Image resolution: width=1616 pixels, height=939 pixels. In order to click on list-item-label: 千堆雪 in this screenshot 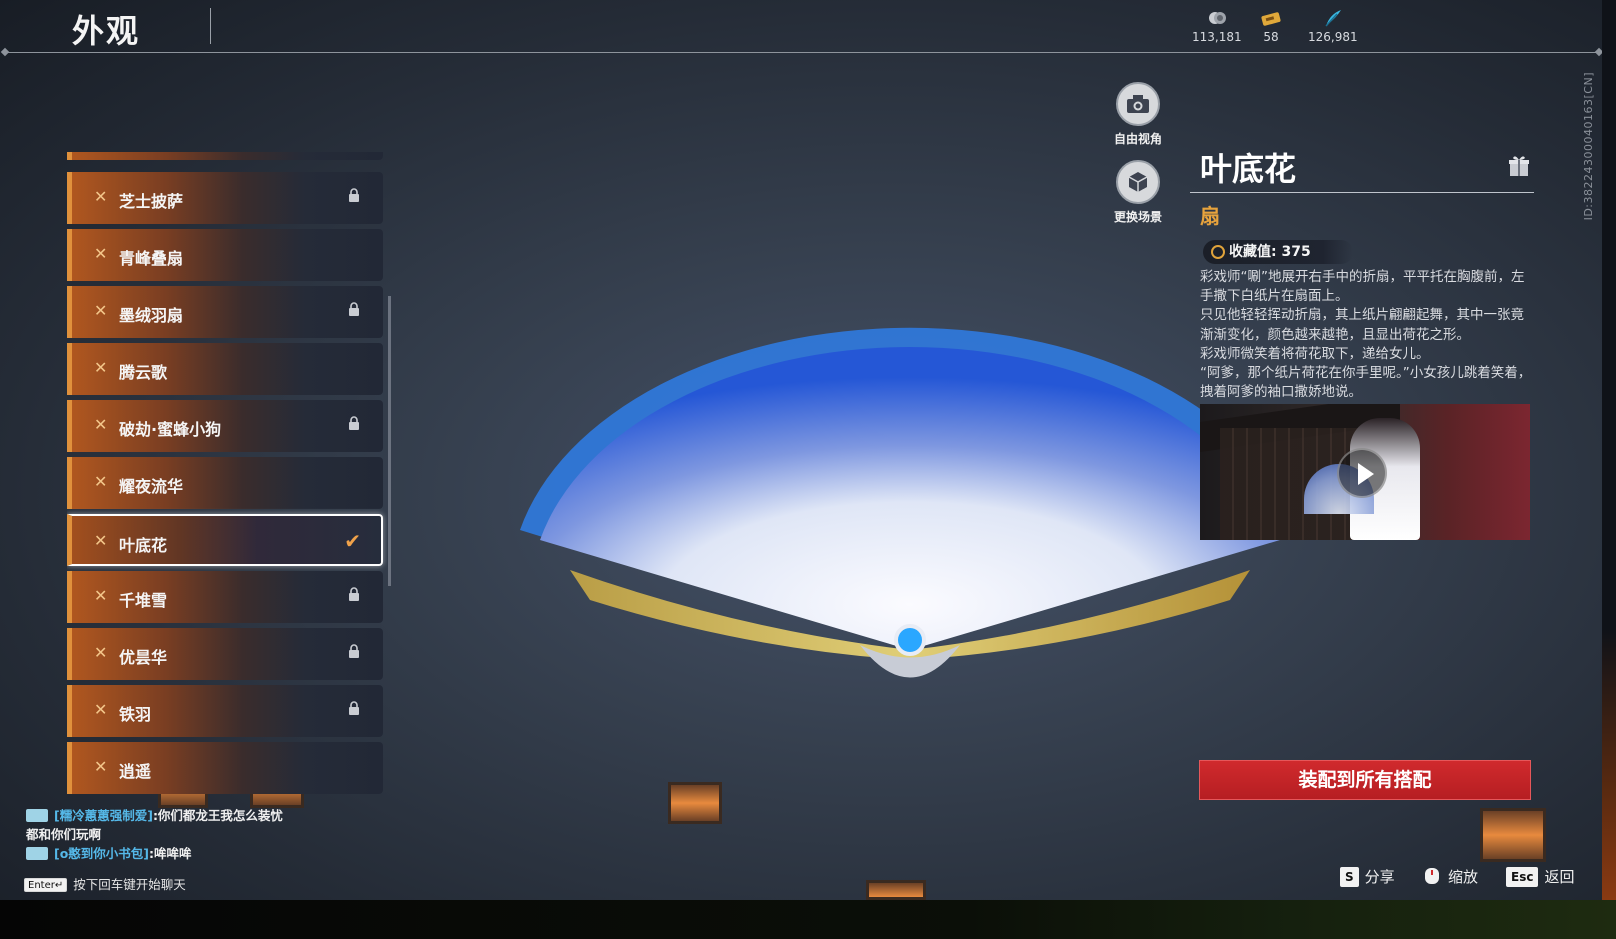, I will do `click(143, 600)`.